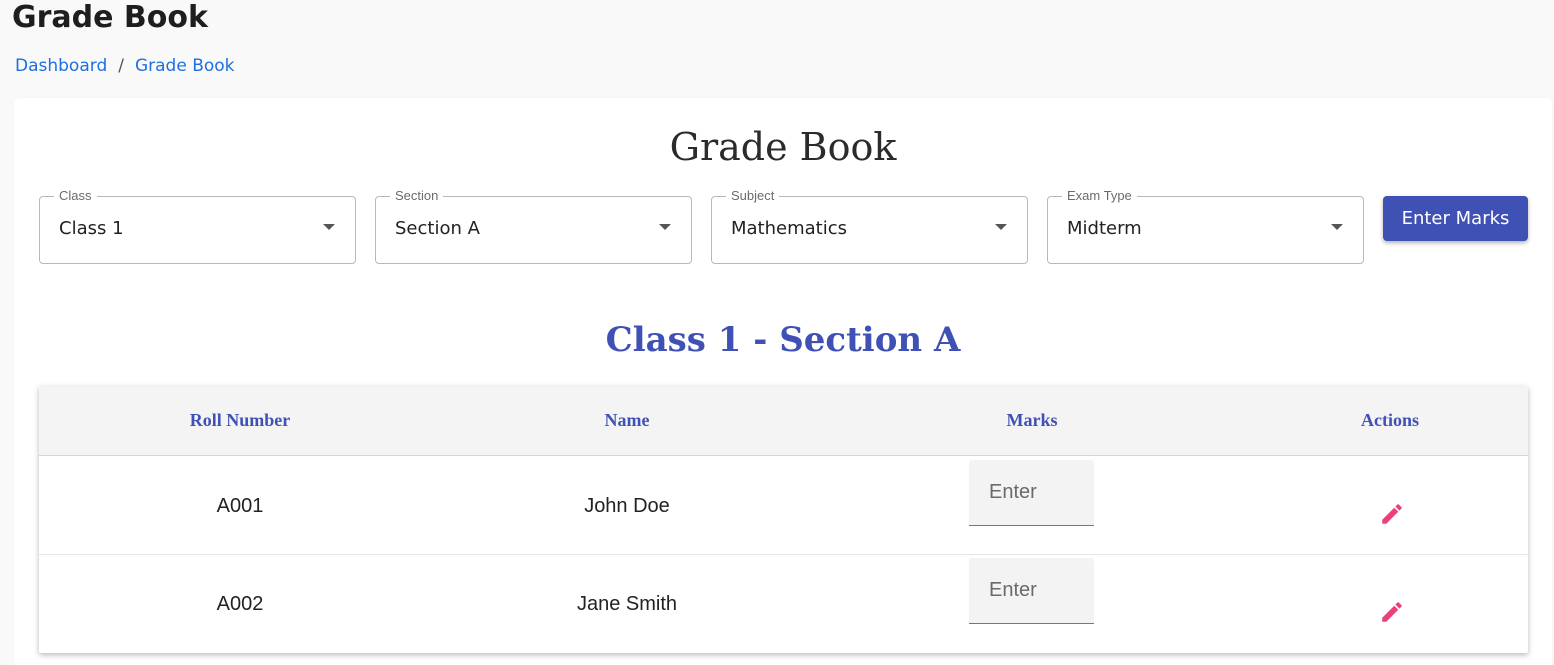 This screenshot has height=665, width=1554. What do you see at coordinates (1032, 420) in the screenshot?
I see `column-header-marks: Marks` at bounding box center [1032, 420].